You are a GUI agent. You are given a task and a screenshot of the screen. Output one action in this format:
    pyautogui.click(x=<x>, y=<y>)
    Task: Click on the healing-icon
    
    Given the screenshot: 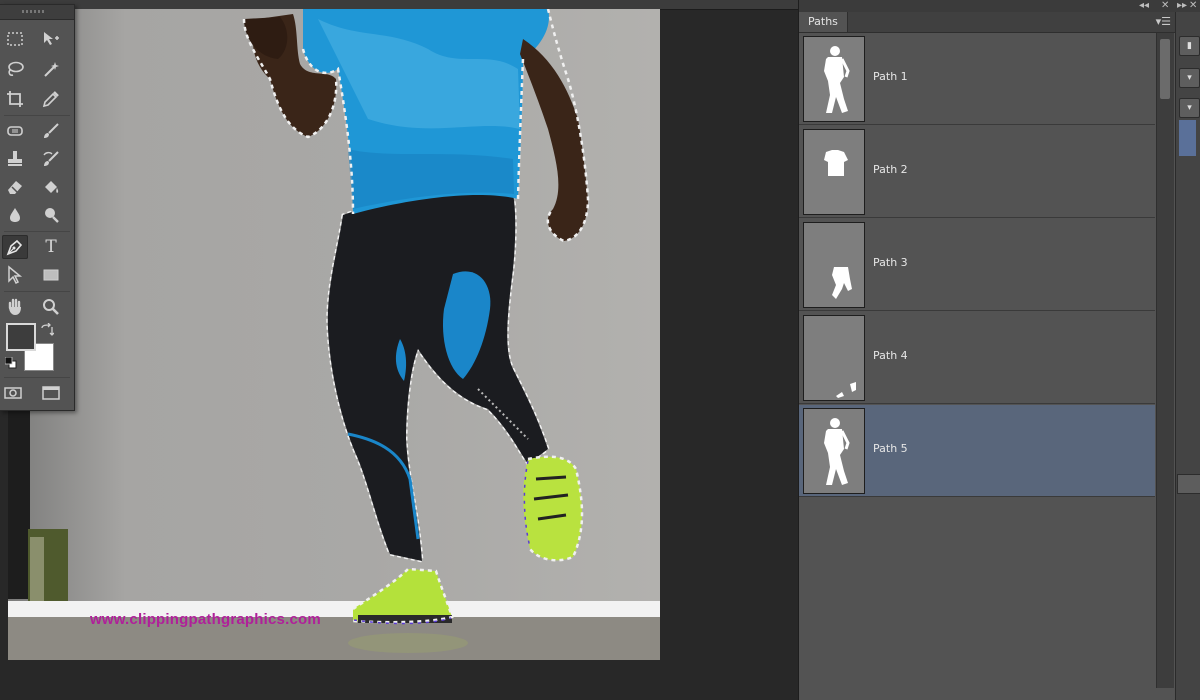 What is the action you would take?
    pyautogui.click(x=15, y=131)
    